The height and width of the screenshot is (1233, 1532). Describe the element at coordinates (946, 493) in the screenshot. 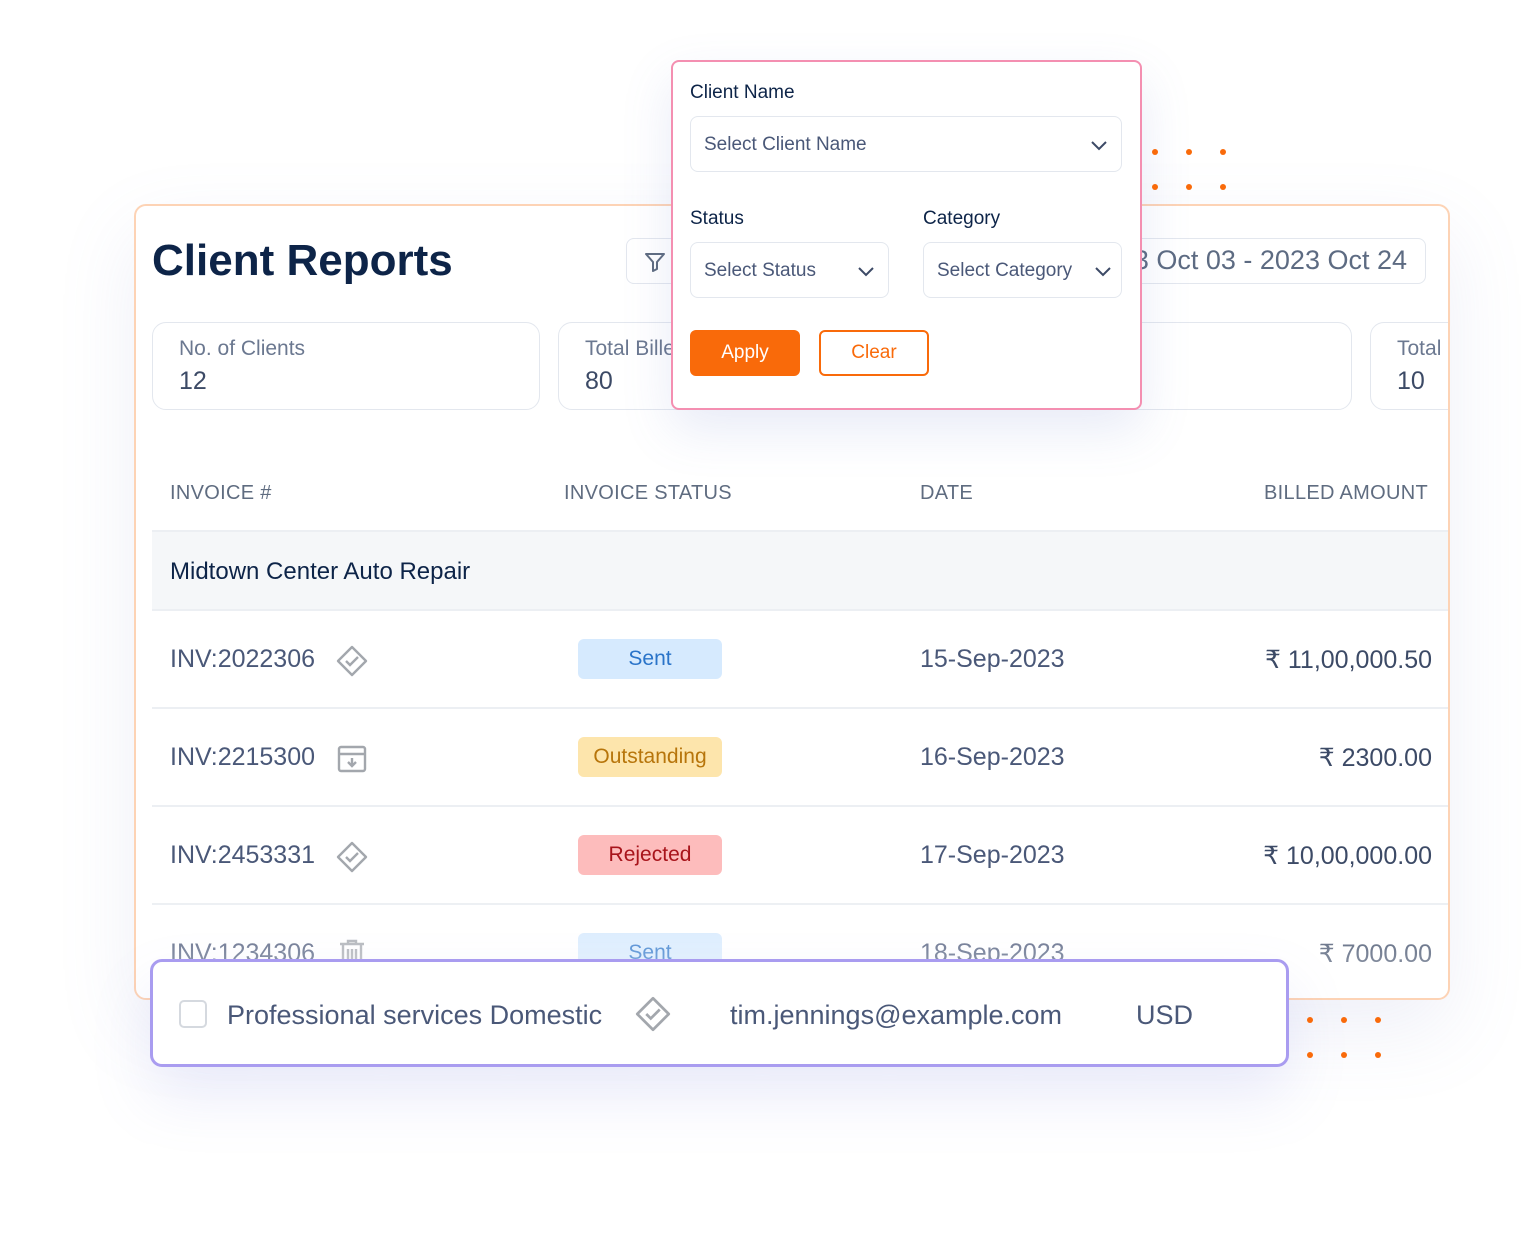

I see `column-header-date: DATE` at that location.